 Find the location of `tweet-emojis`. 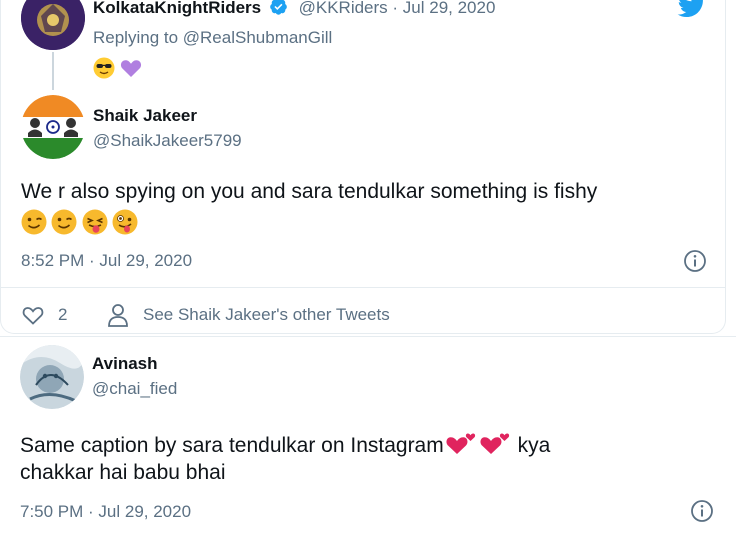

tweet-emojis is located at coordinates (79, 224).